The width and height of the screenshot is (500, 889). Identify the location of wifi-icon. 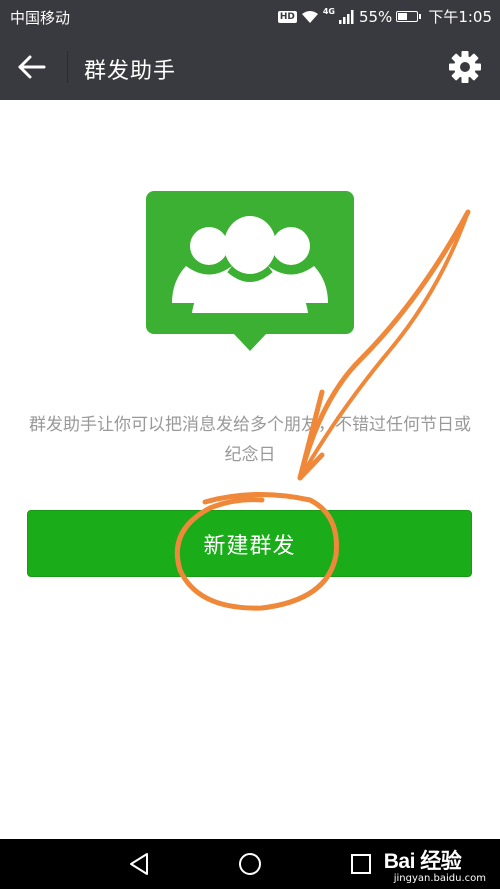
(309, 16).